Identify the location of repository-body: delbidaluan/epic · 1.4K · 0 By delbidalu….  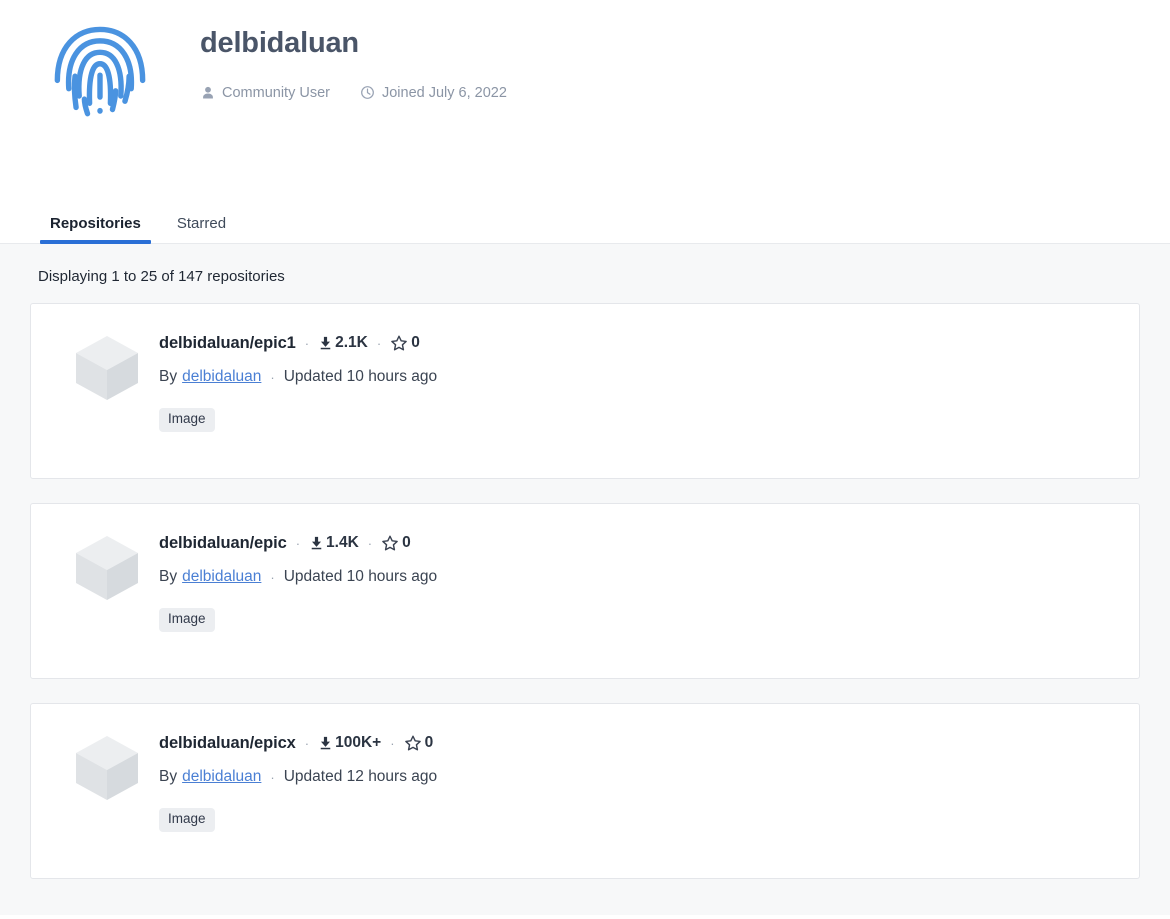
(637, 579).